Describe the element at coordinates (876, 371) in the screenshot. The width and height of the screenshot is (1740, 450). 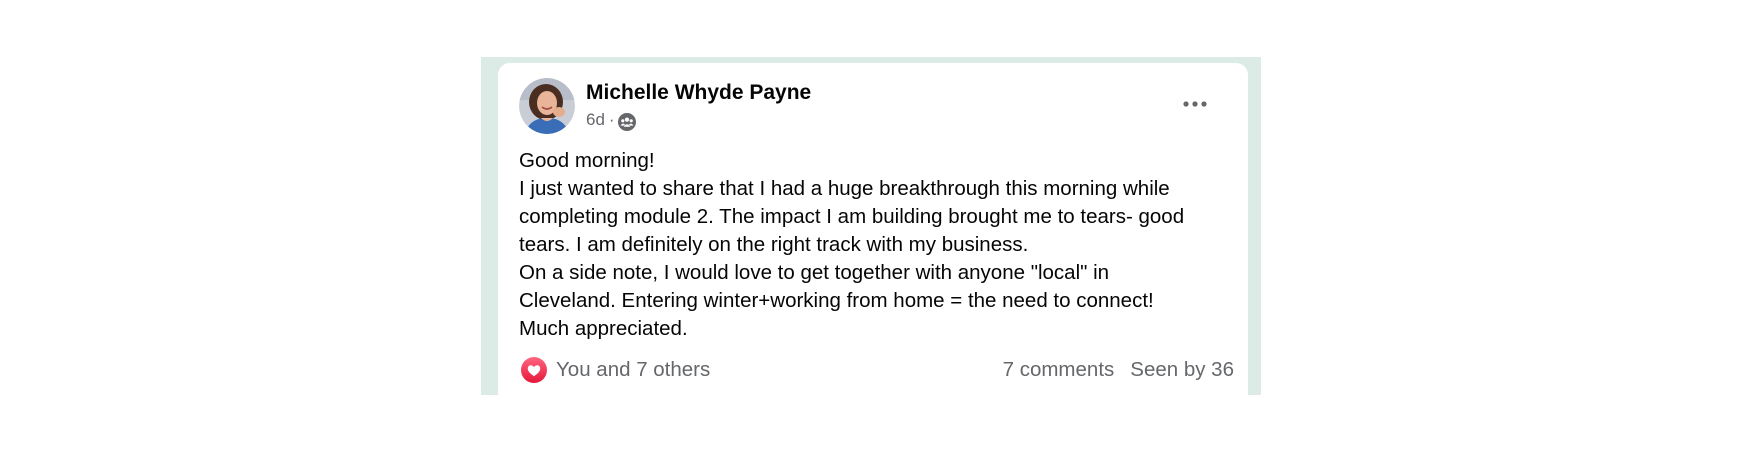
I see `post-footer: You and 7 others 7 comments Seen by 36` at that location.